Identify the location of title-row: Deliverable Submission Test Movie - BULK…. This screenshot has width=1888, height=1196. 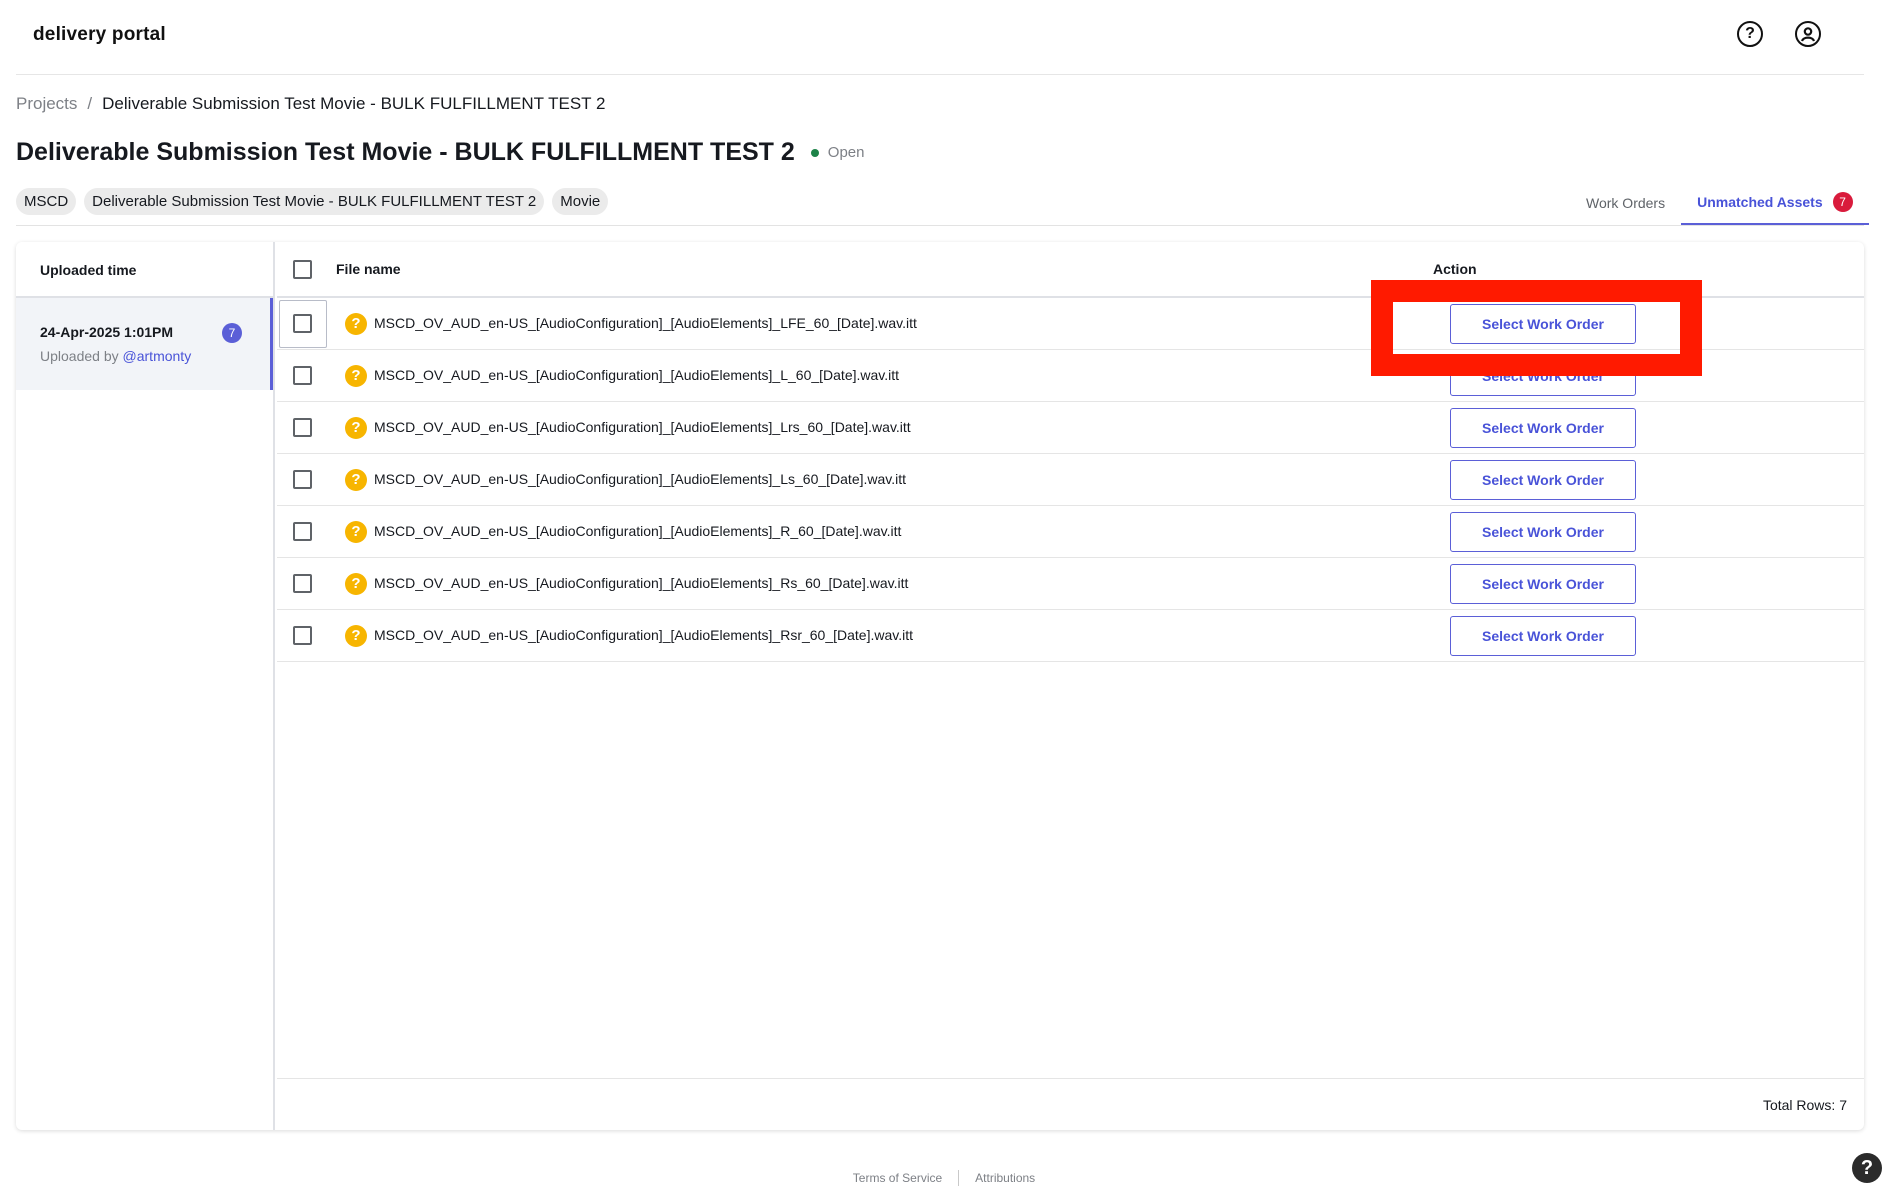
(440, 152).